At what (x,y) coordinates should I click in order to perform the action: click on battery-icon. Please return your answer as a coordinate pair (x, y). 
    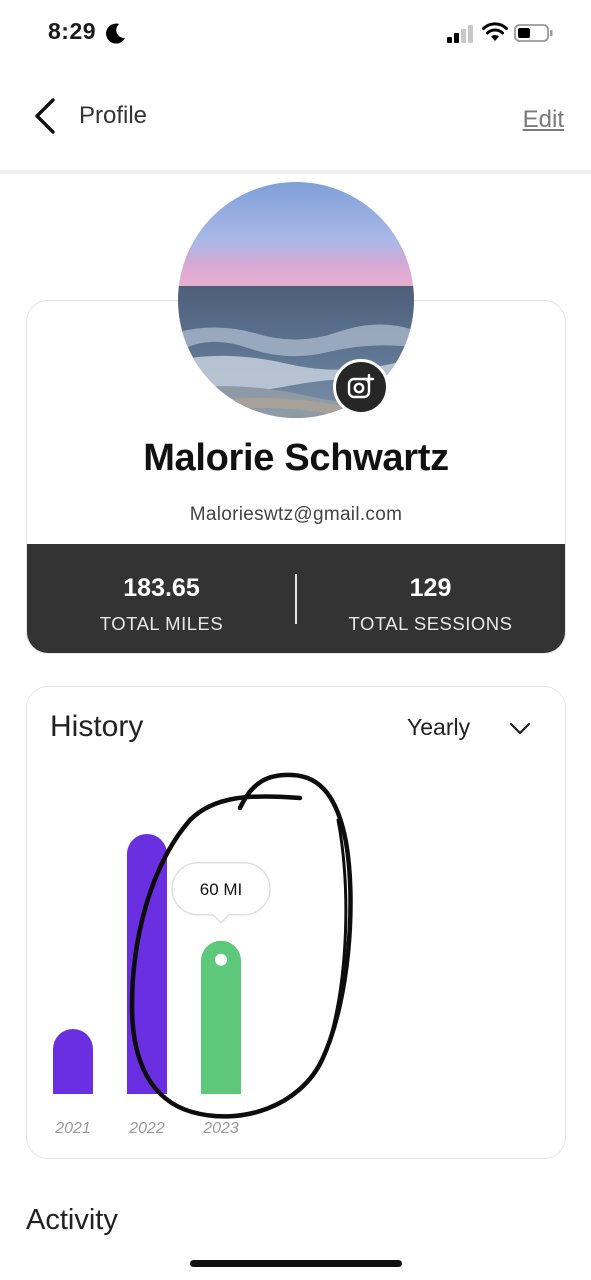
    Looking at the image, I should click on (533, 33).